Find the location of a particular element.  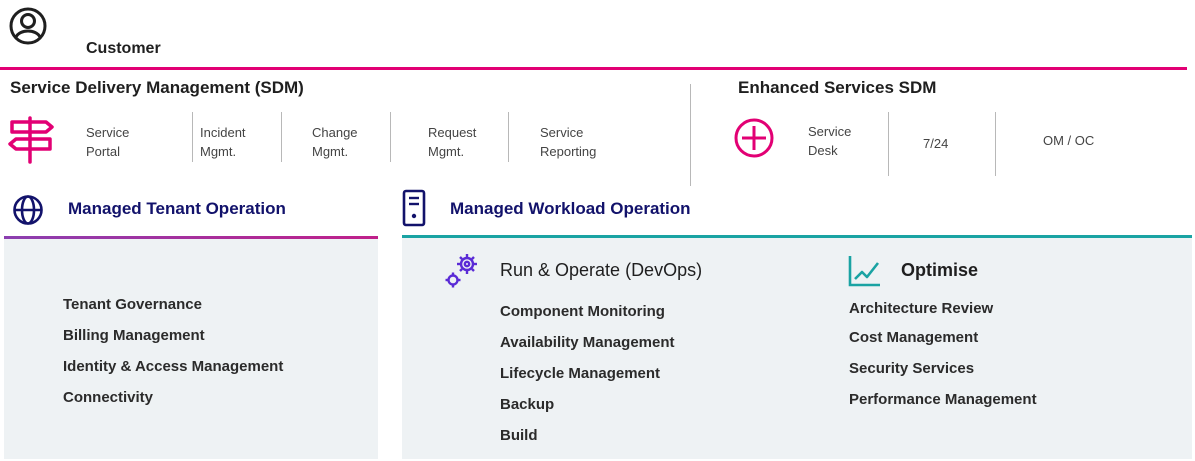

sdm-item-service-portal: Service Portal is located at coordinates (107, 142).